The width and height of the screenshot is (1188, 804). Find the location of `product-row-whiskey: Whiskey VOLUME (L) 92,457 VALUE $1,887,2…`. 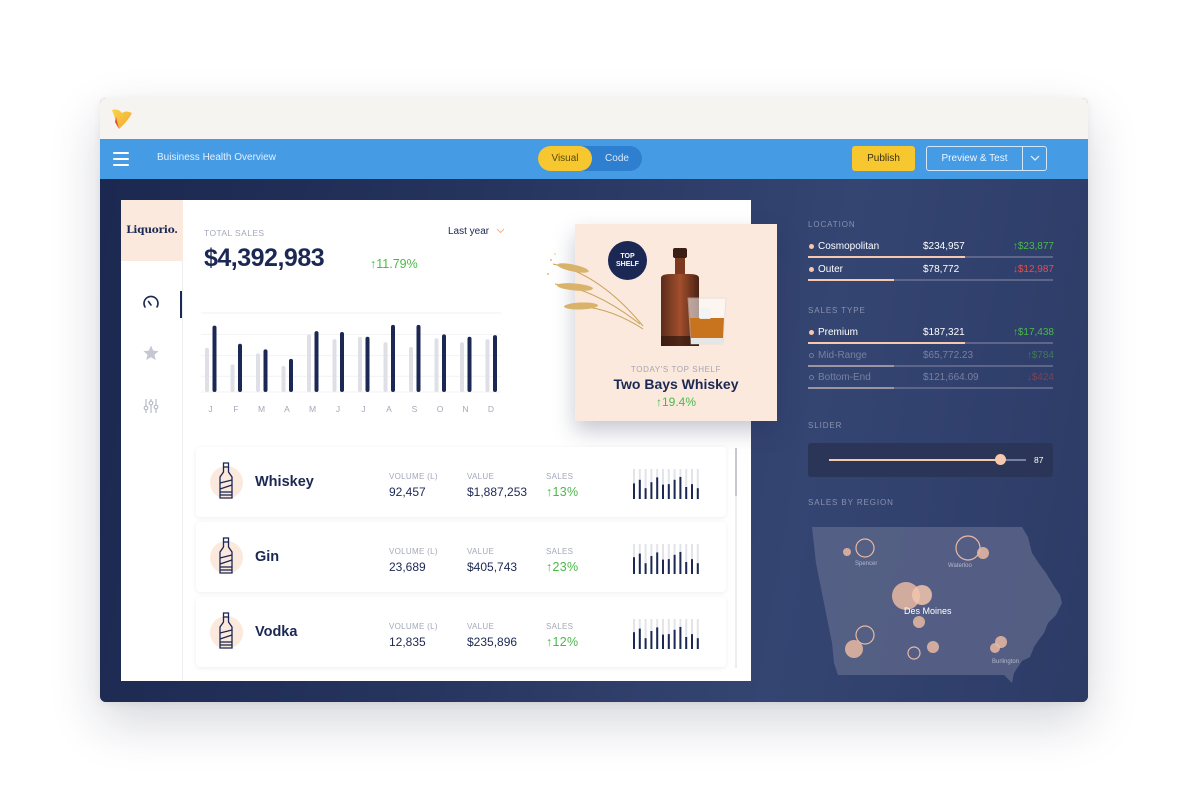

product-row-whiskey: Whiskey VOLUME (L) 92,457 VALUE $1,887,2… is located at coordinates (461, 482).